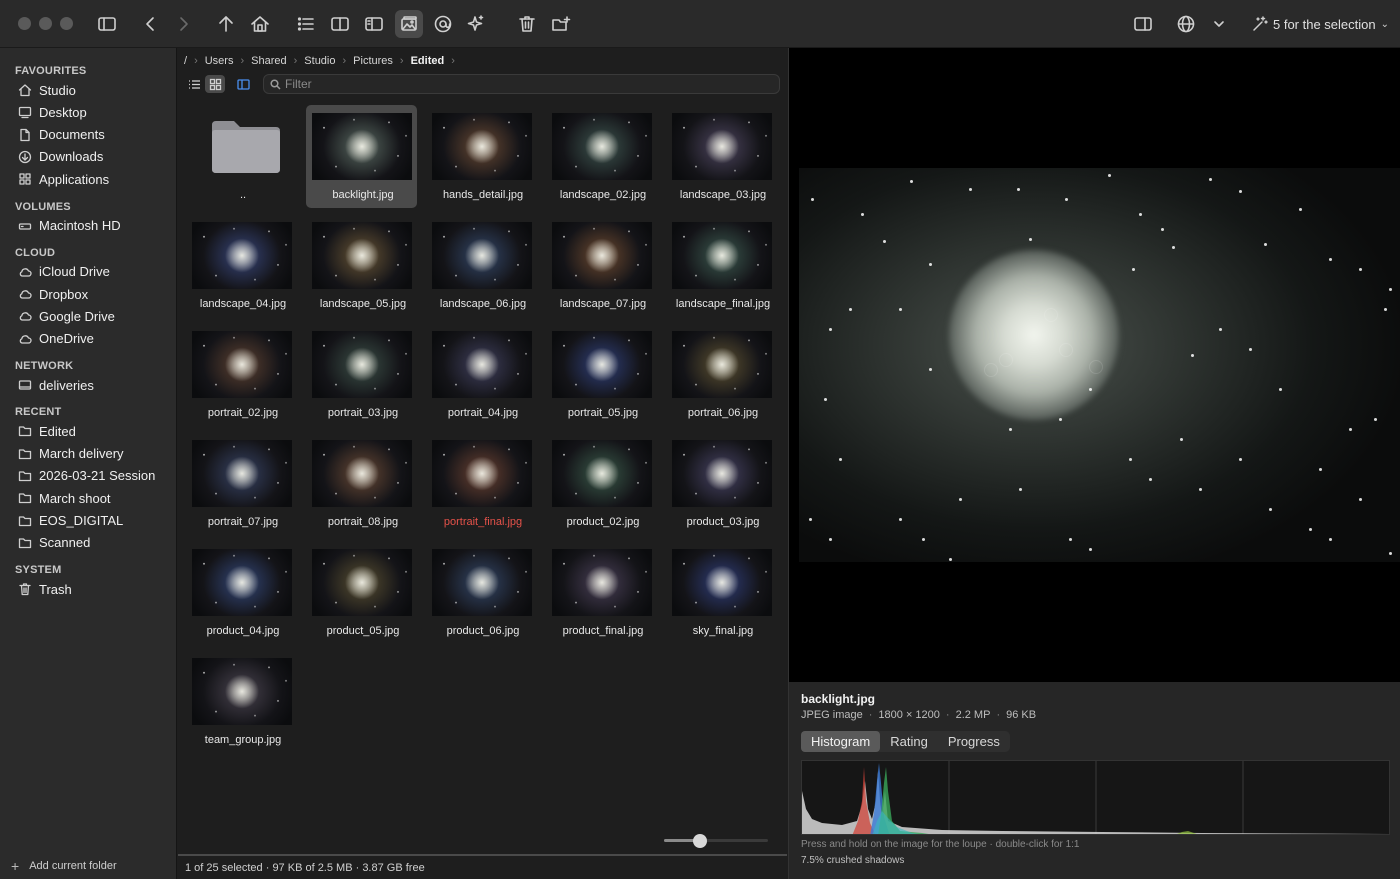 The height and width of the screenshot is (879, 1400). What do you see at coordinates (268, 61) in the screenshot?
I see `breadcrumb-item: Shared` at bounding box center [268, 61].